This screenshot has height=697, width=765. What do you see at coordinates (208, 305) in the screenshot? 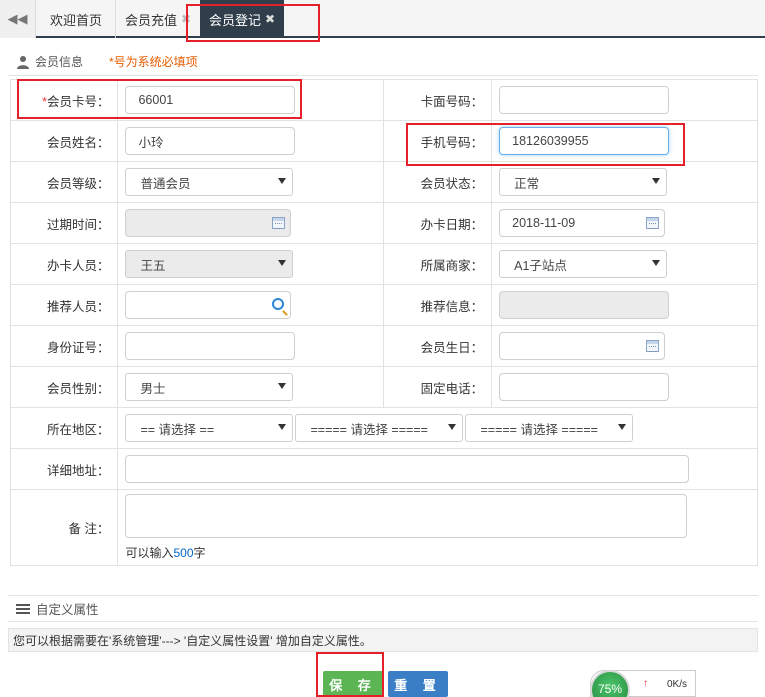
I see `referrer-input` at bounding box center [208, 305].